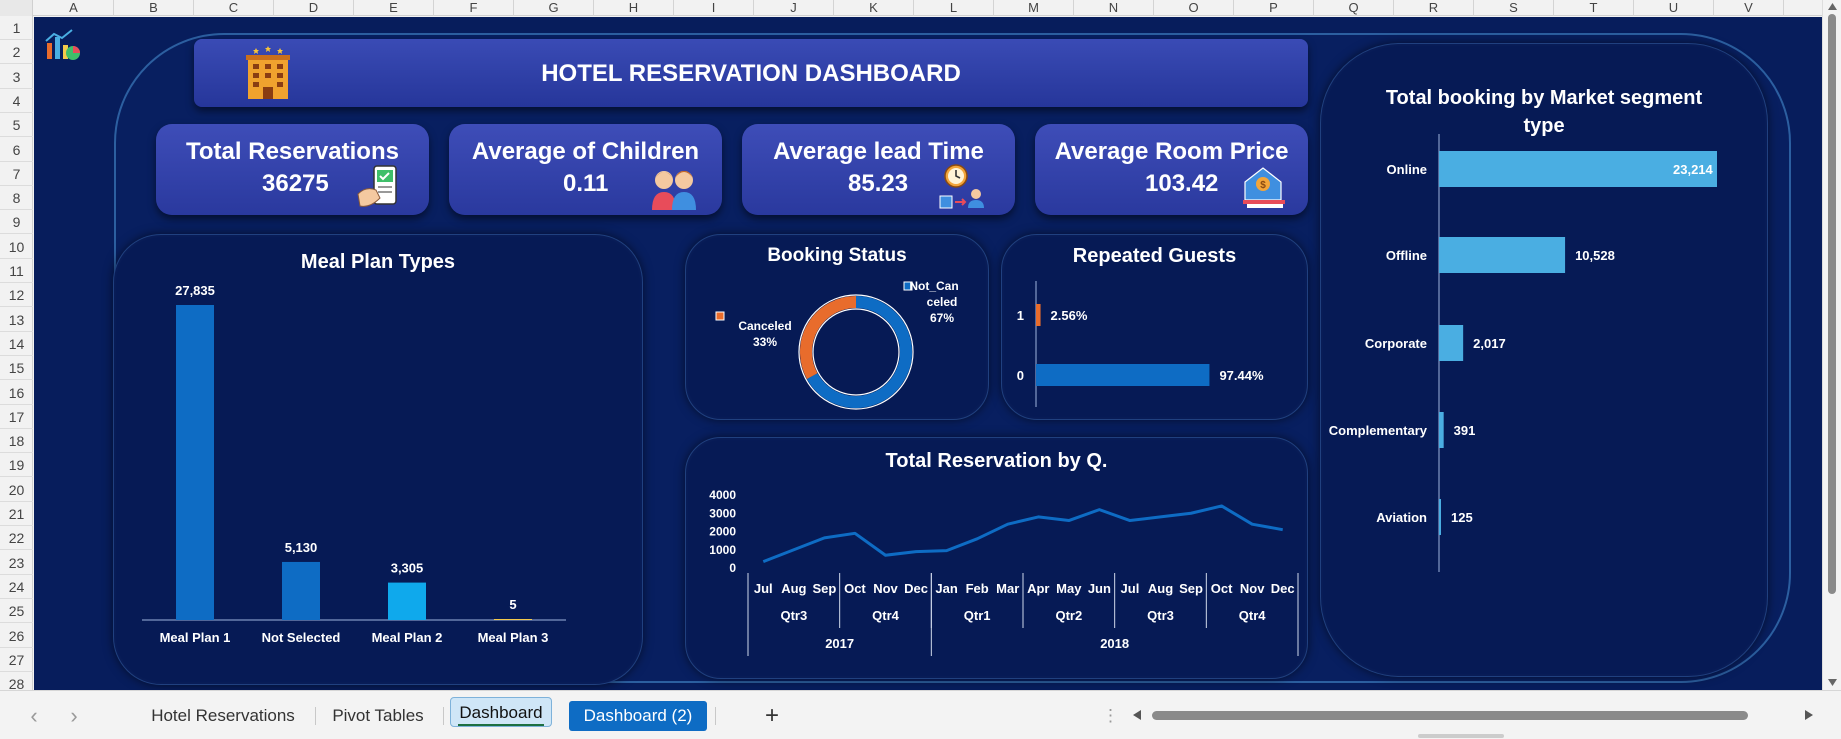 This screenshot has width=1841, height=739. What do you see at coordinates (16, 611) in the screenshot?
I see `row-header-cell: 25` at bounding box center [16, 611].